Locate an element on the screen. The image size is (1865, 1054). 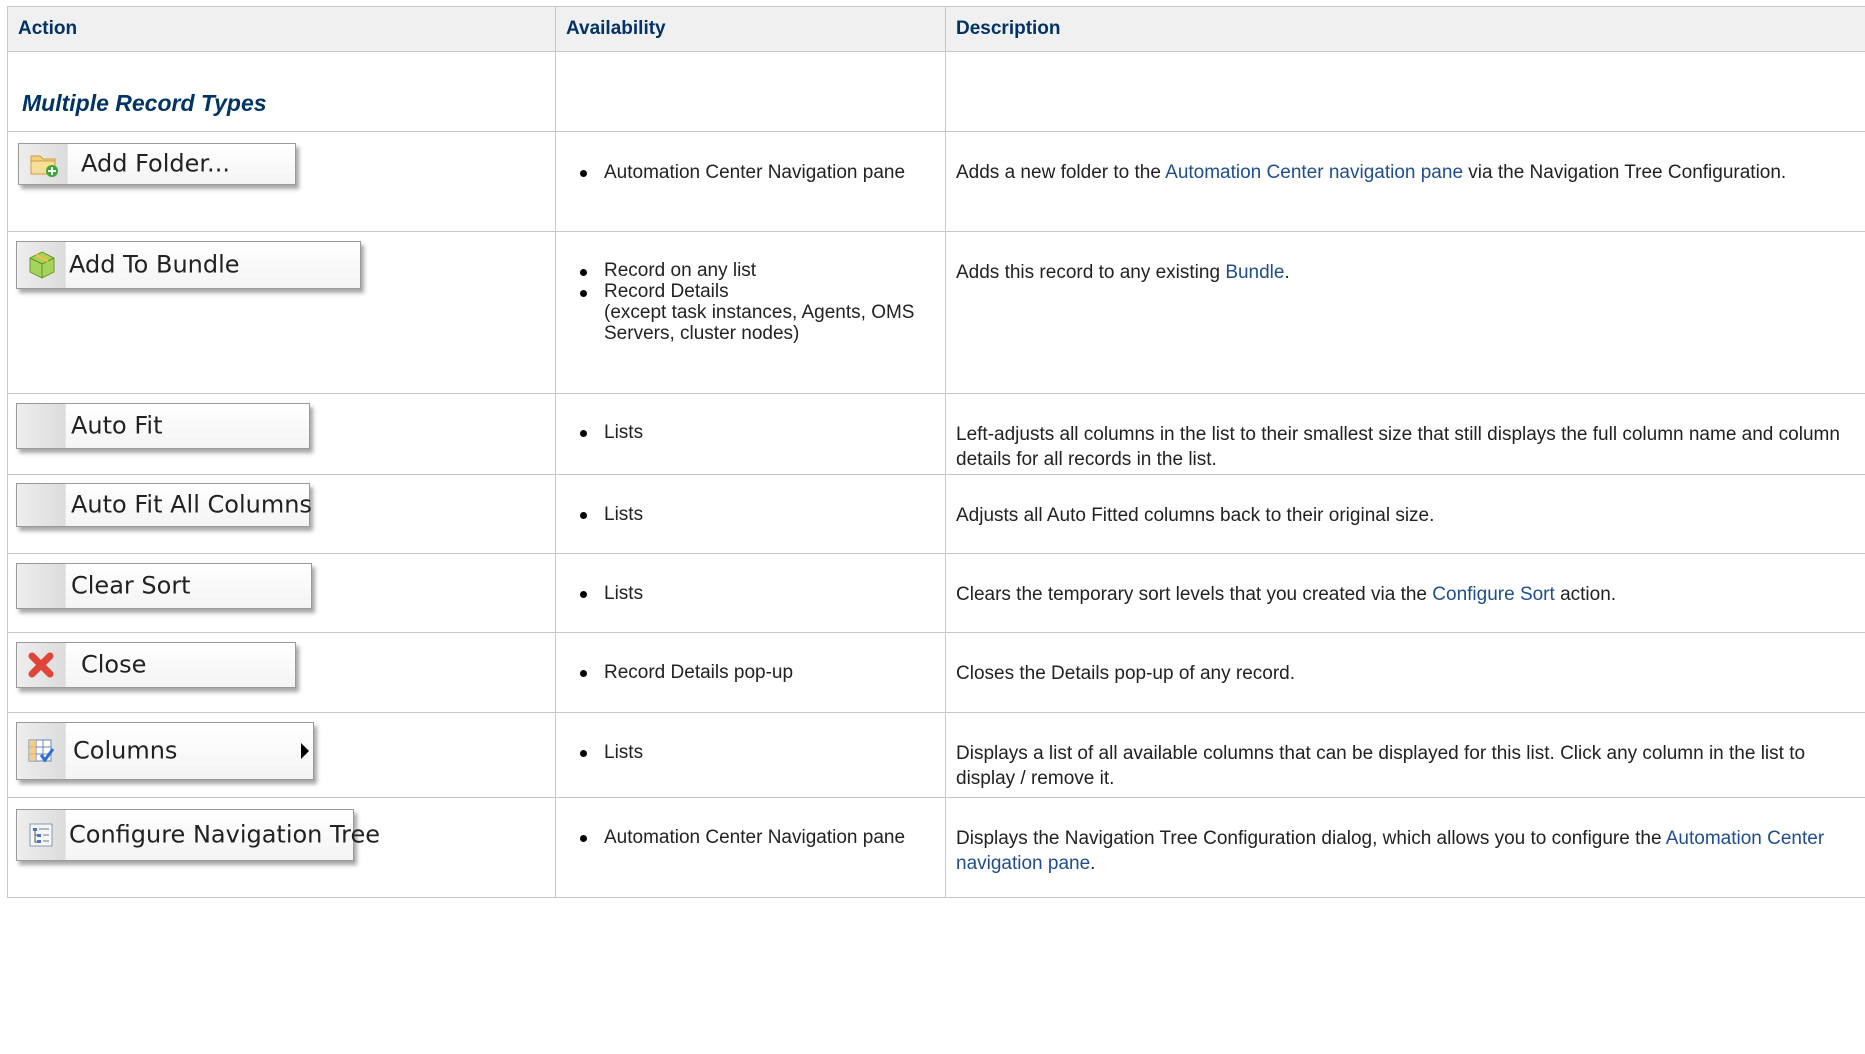
availability-item: Record Details pop-up is located at coordinates (757, 673).